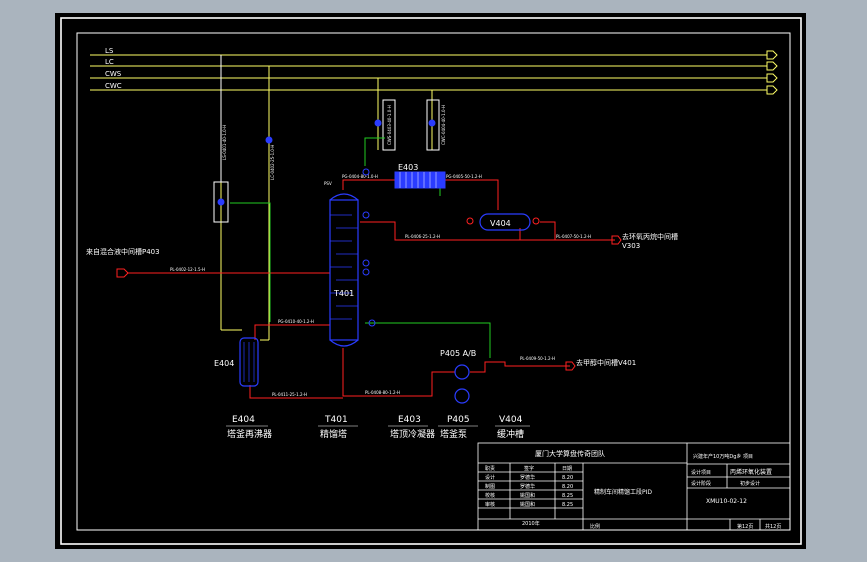 This screenshot has height=562, width=867. Describe the element at coordinates (529, 468) in the screenshot. I see `table-header: 签字` at that location.